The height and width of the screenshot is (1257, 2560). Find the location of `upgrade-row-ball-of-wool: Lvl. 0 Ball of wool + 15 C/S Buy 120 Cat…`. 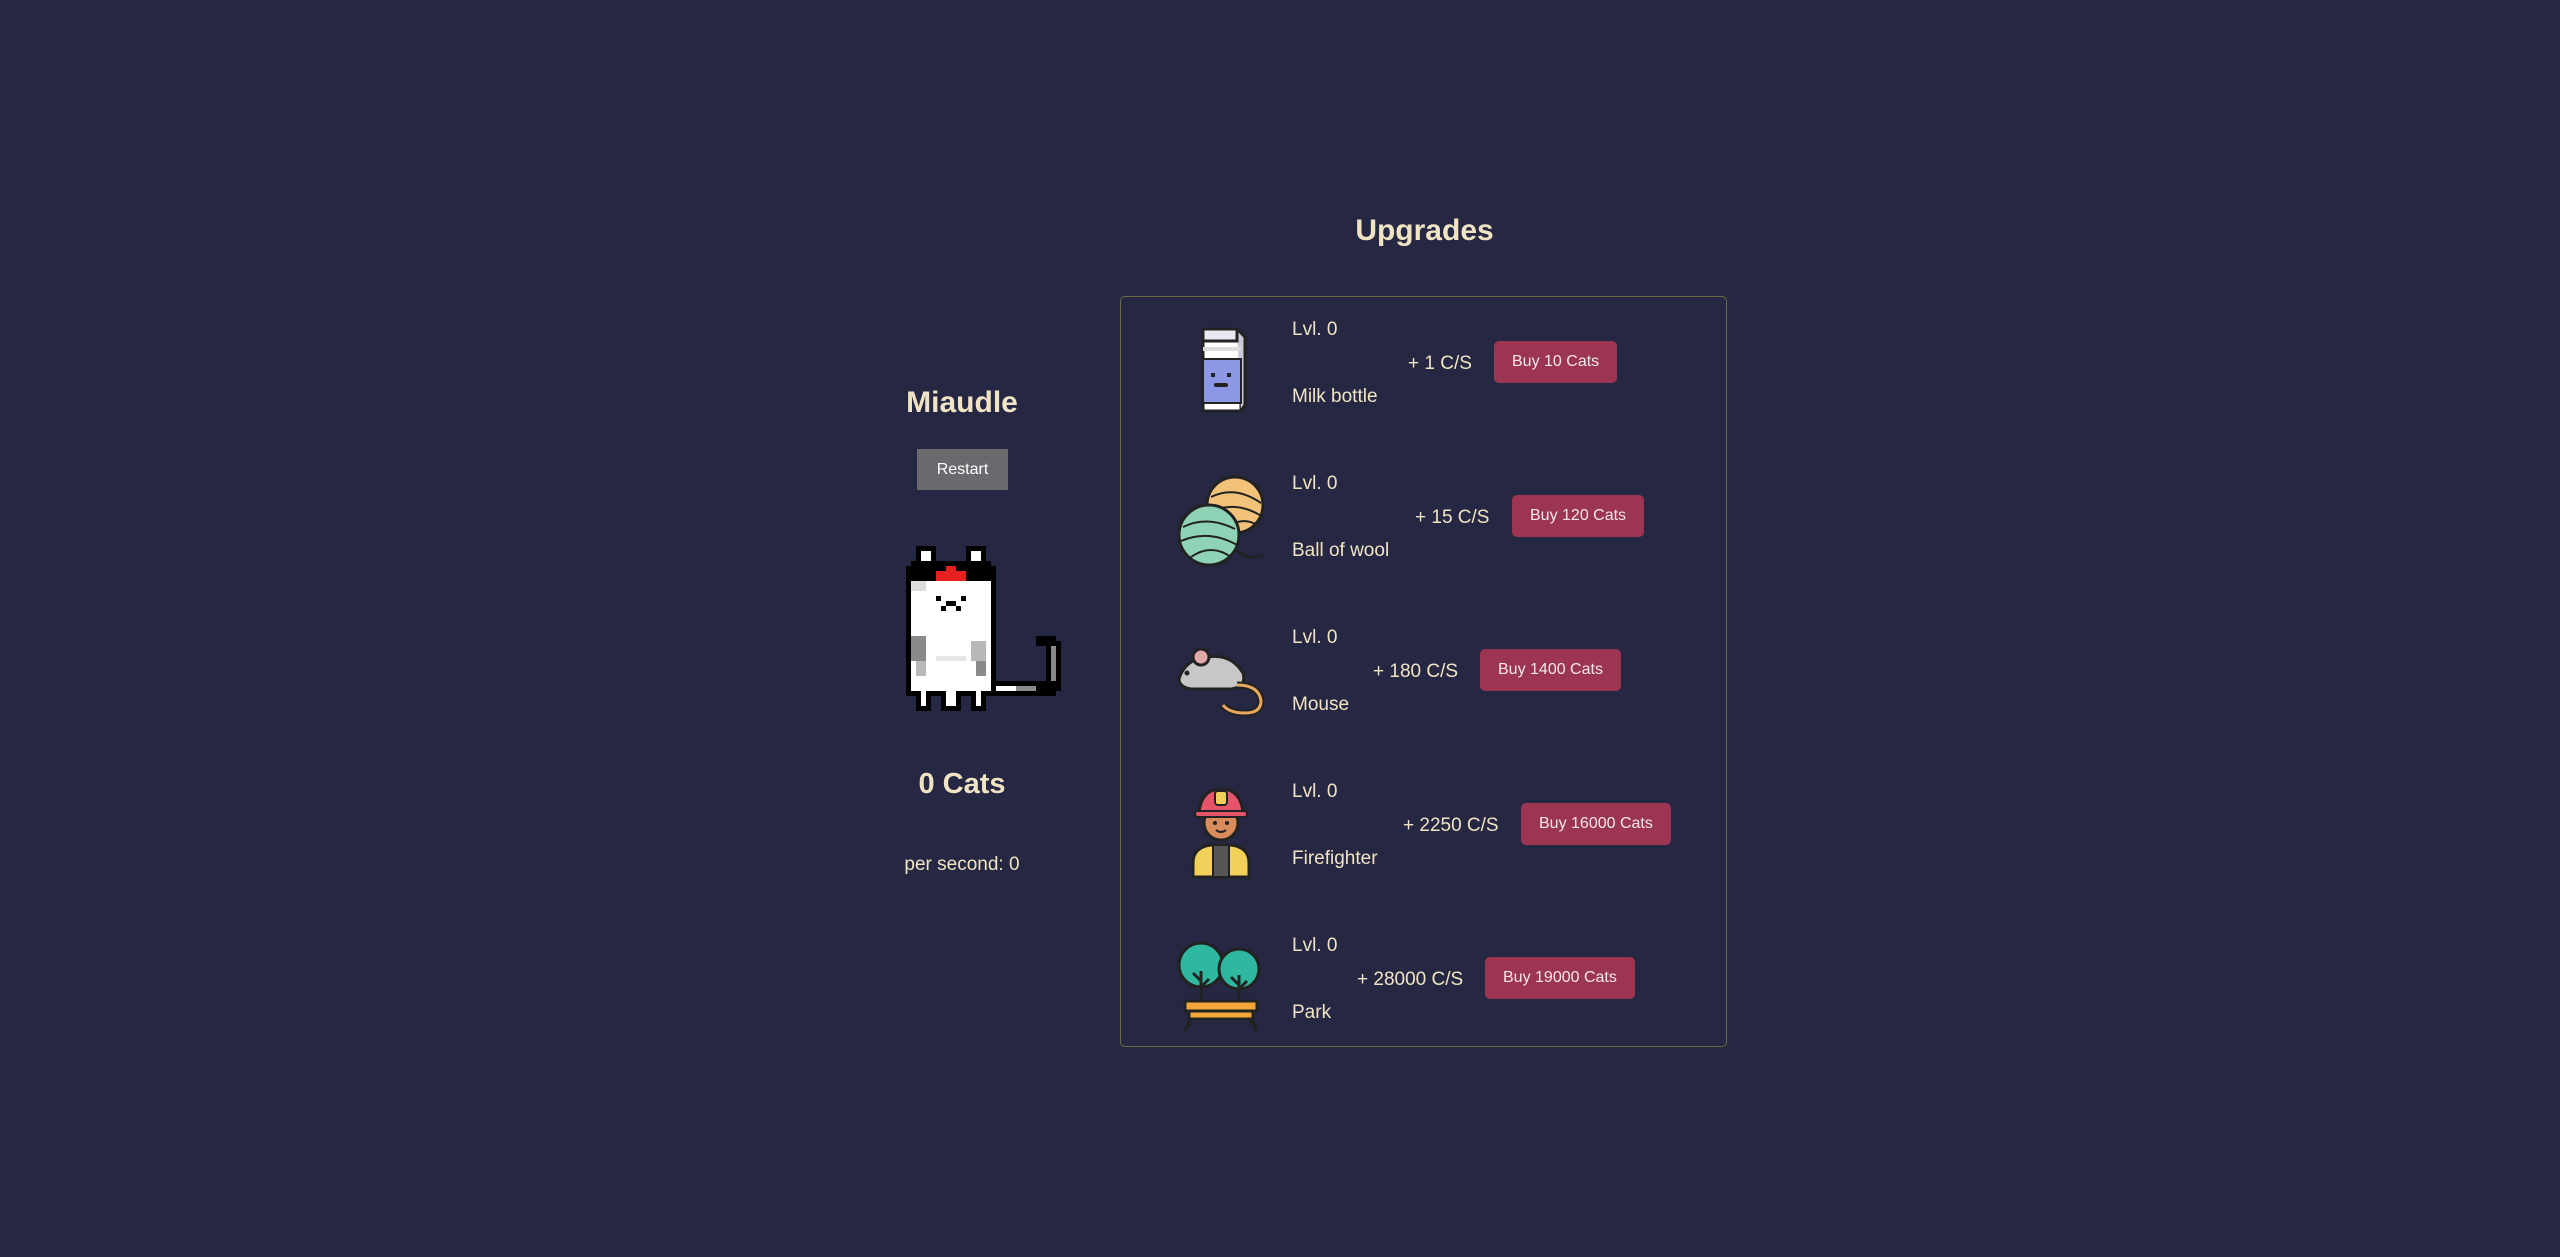

upgrade-row-ball-of-wool: Lvl. 0 Ball of wool + 15 C/S Buy 120 Cat… is located at coordinates (1423, 521).